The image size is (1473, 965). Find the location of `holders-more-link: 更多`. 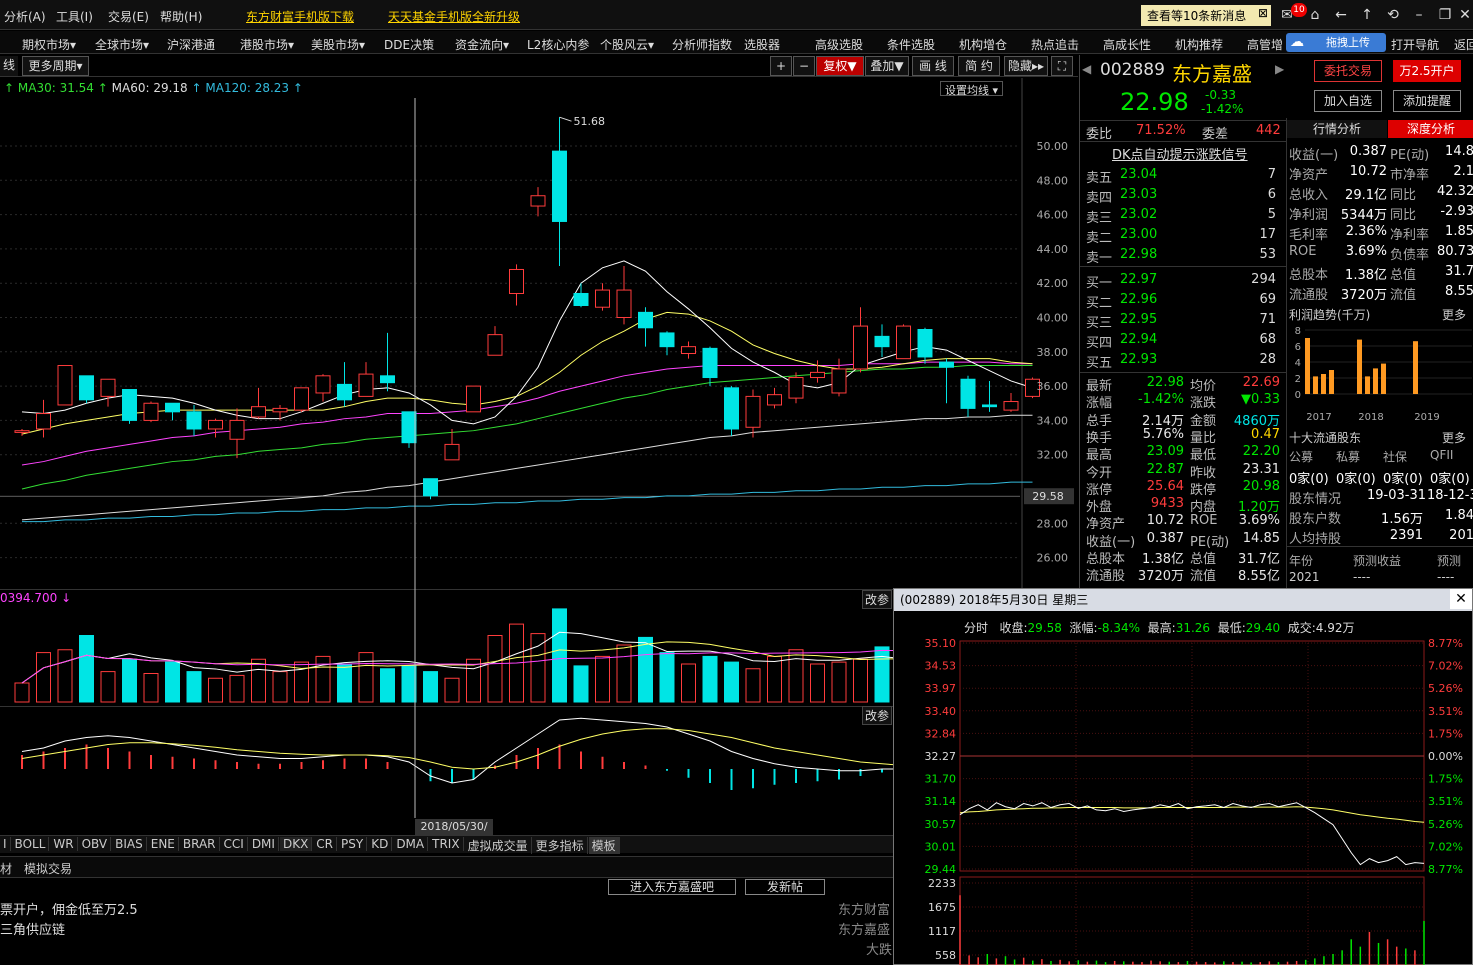

holders-more-link: 更多 is located at coordinates (1454, 437).